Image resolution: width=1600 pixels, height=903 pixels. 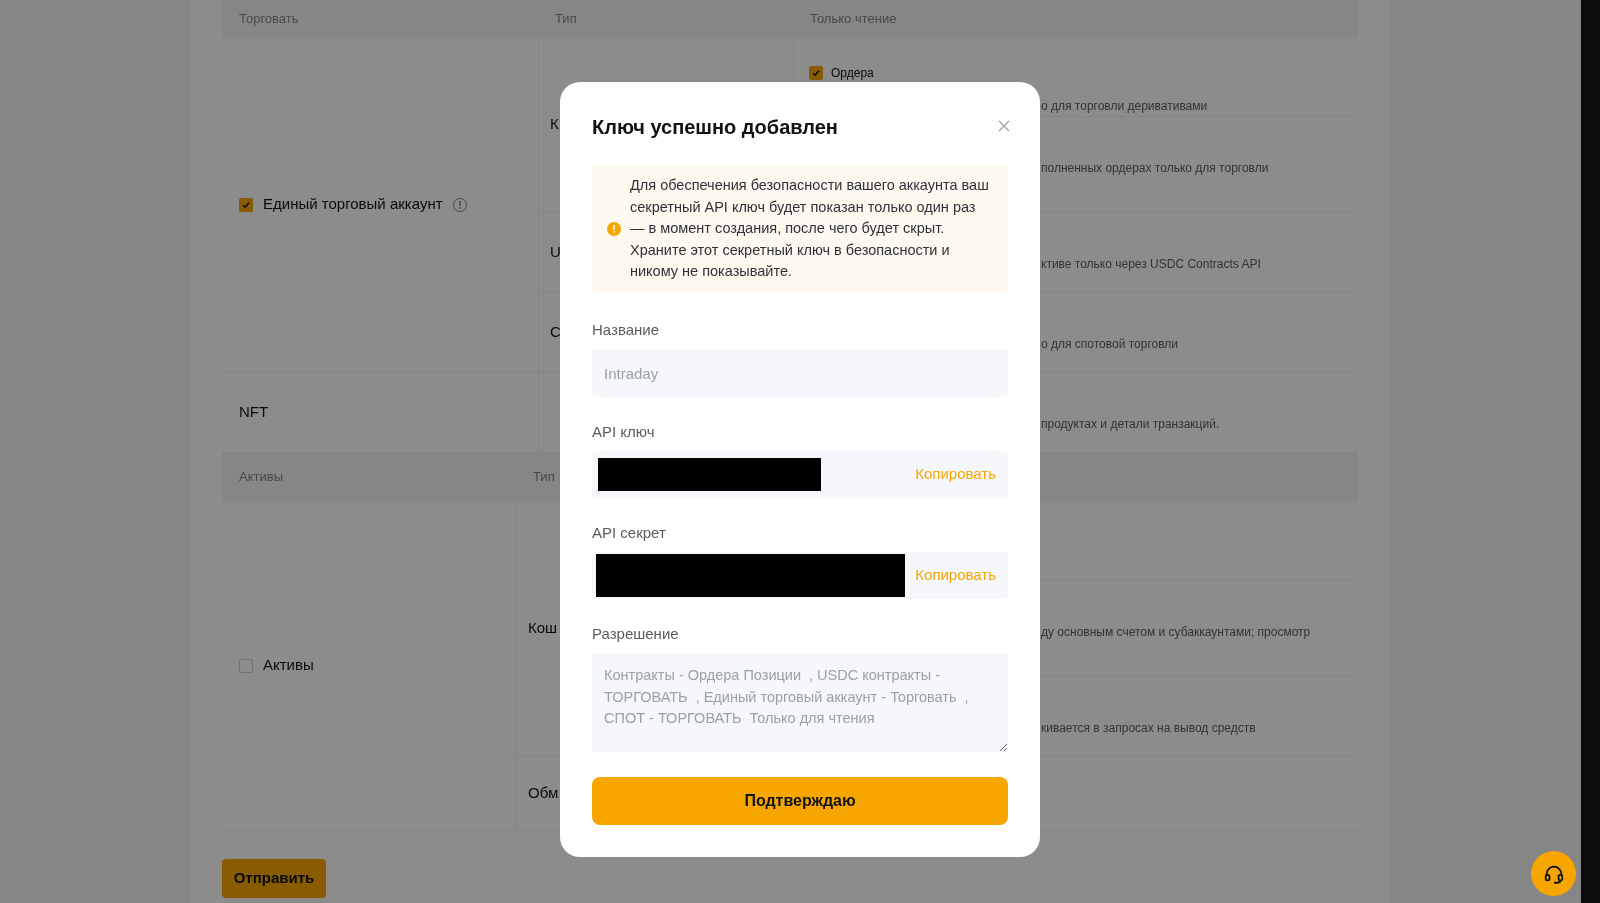 What do you see at coordinates (555, 332) in the screenshot?
I see `type-label: С` at bounding box center [555, 332].